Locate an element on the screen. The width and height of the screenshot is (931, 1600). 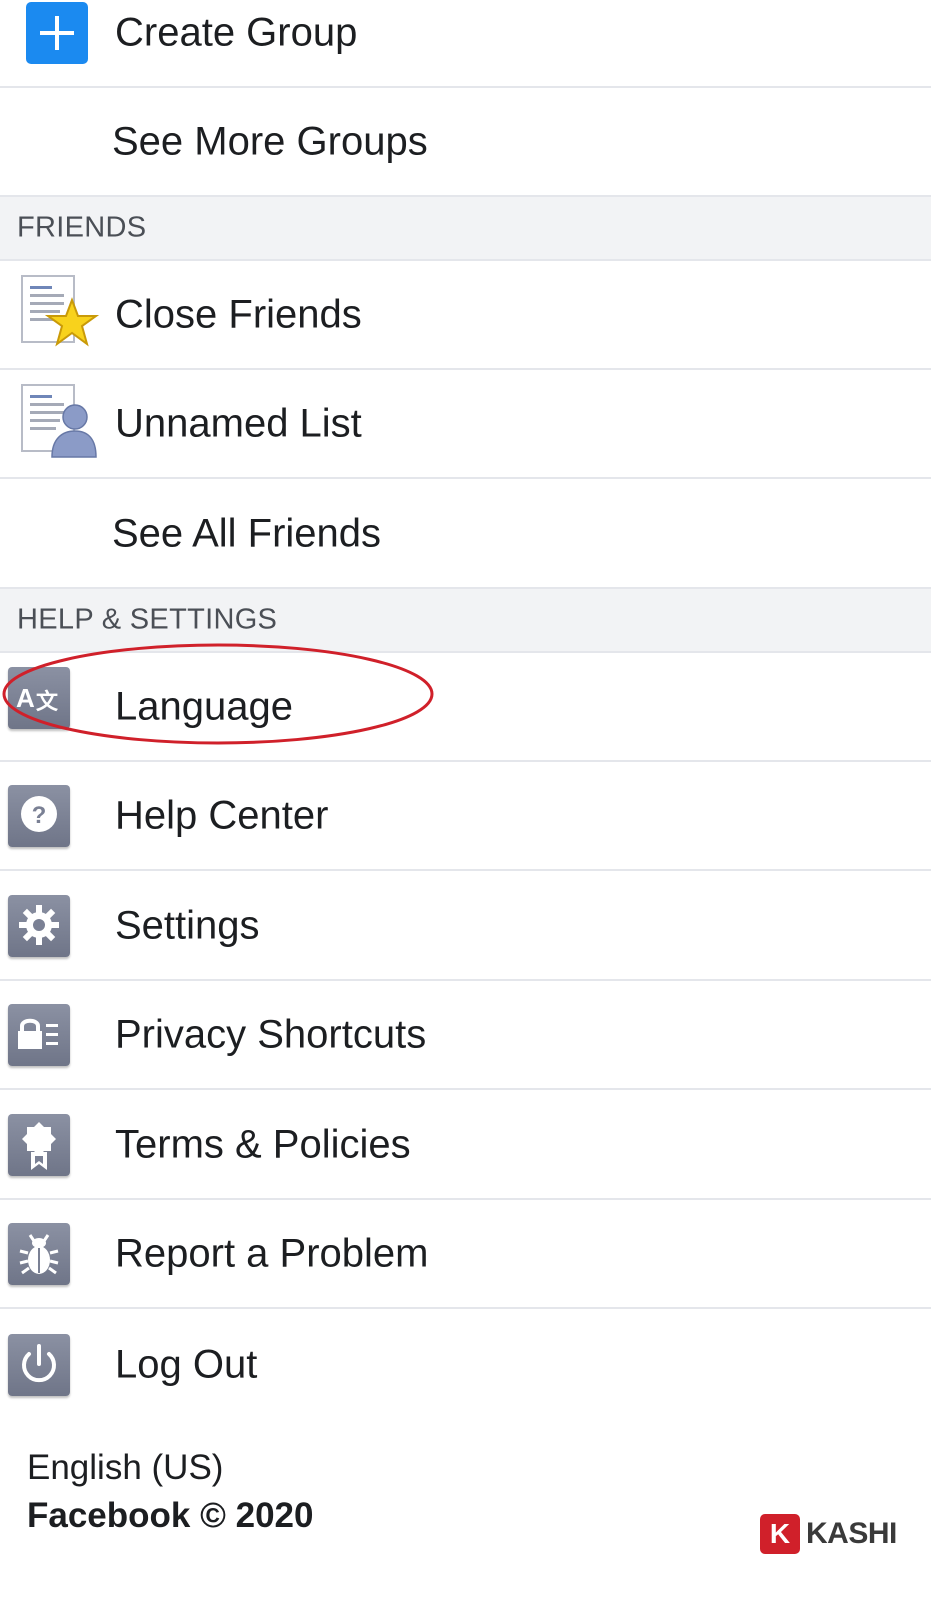
see-more-groups-label: See More Groups is located at coordinates (270, 141).